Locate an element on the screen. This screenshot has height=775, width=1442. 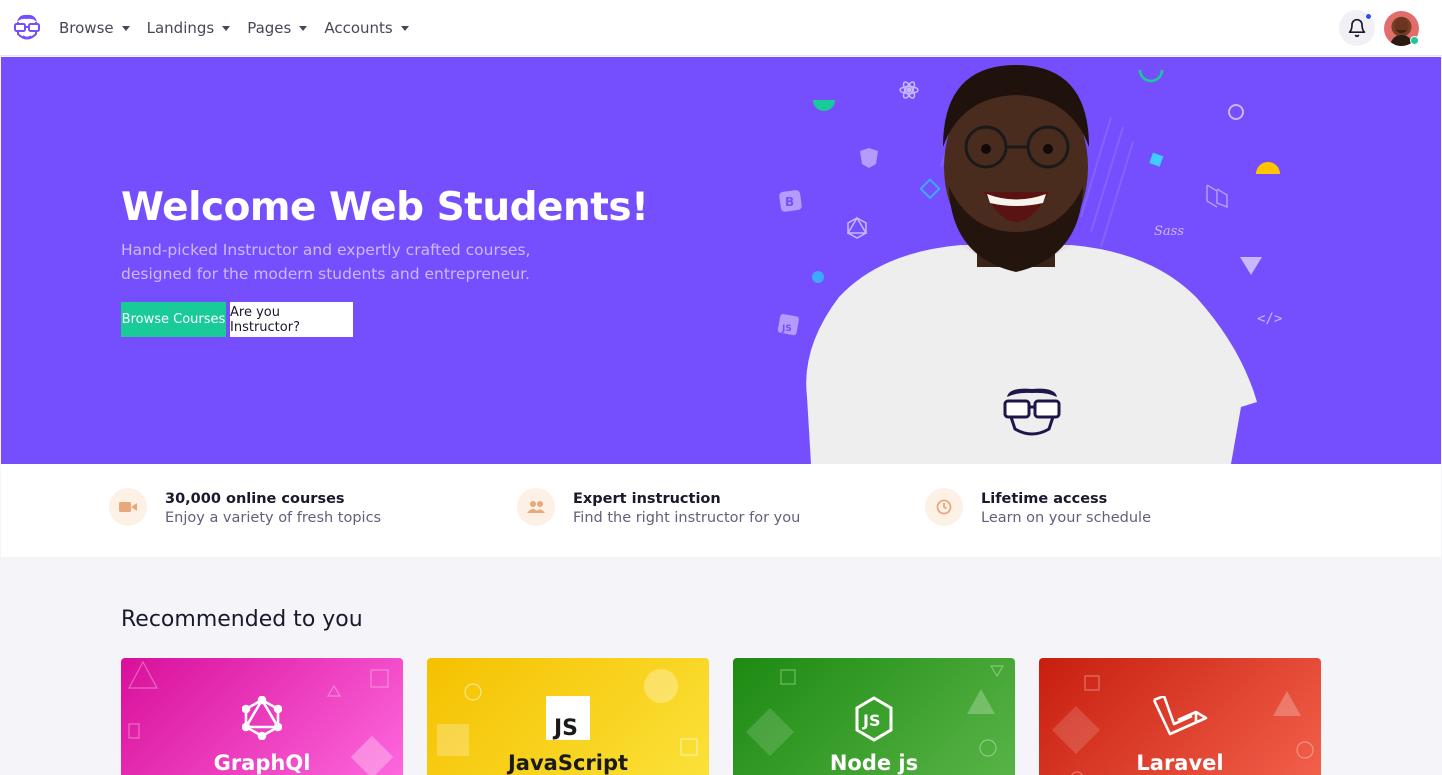
yellow-half-circle-shape is located at coordinates (1268, 168).